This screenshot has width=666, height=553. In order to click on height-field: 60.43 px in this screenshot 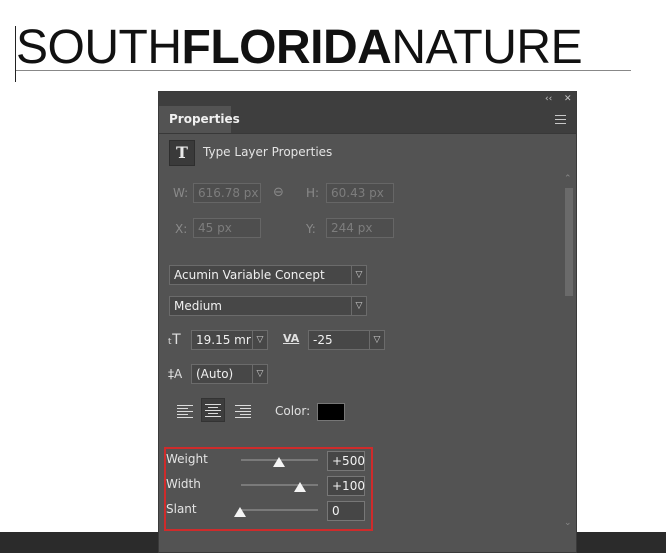, I will do `click(360, 193)`.